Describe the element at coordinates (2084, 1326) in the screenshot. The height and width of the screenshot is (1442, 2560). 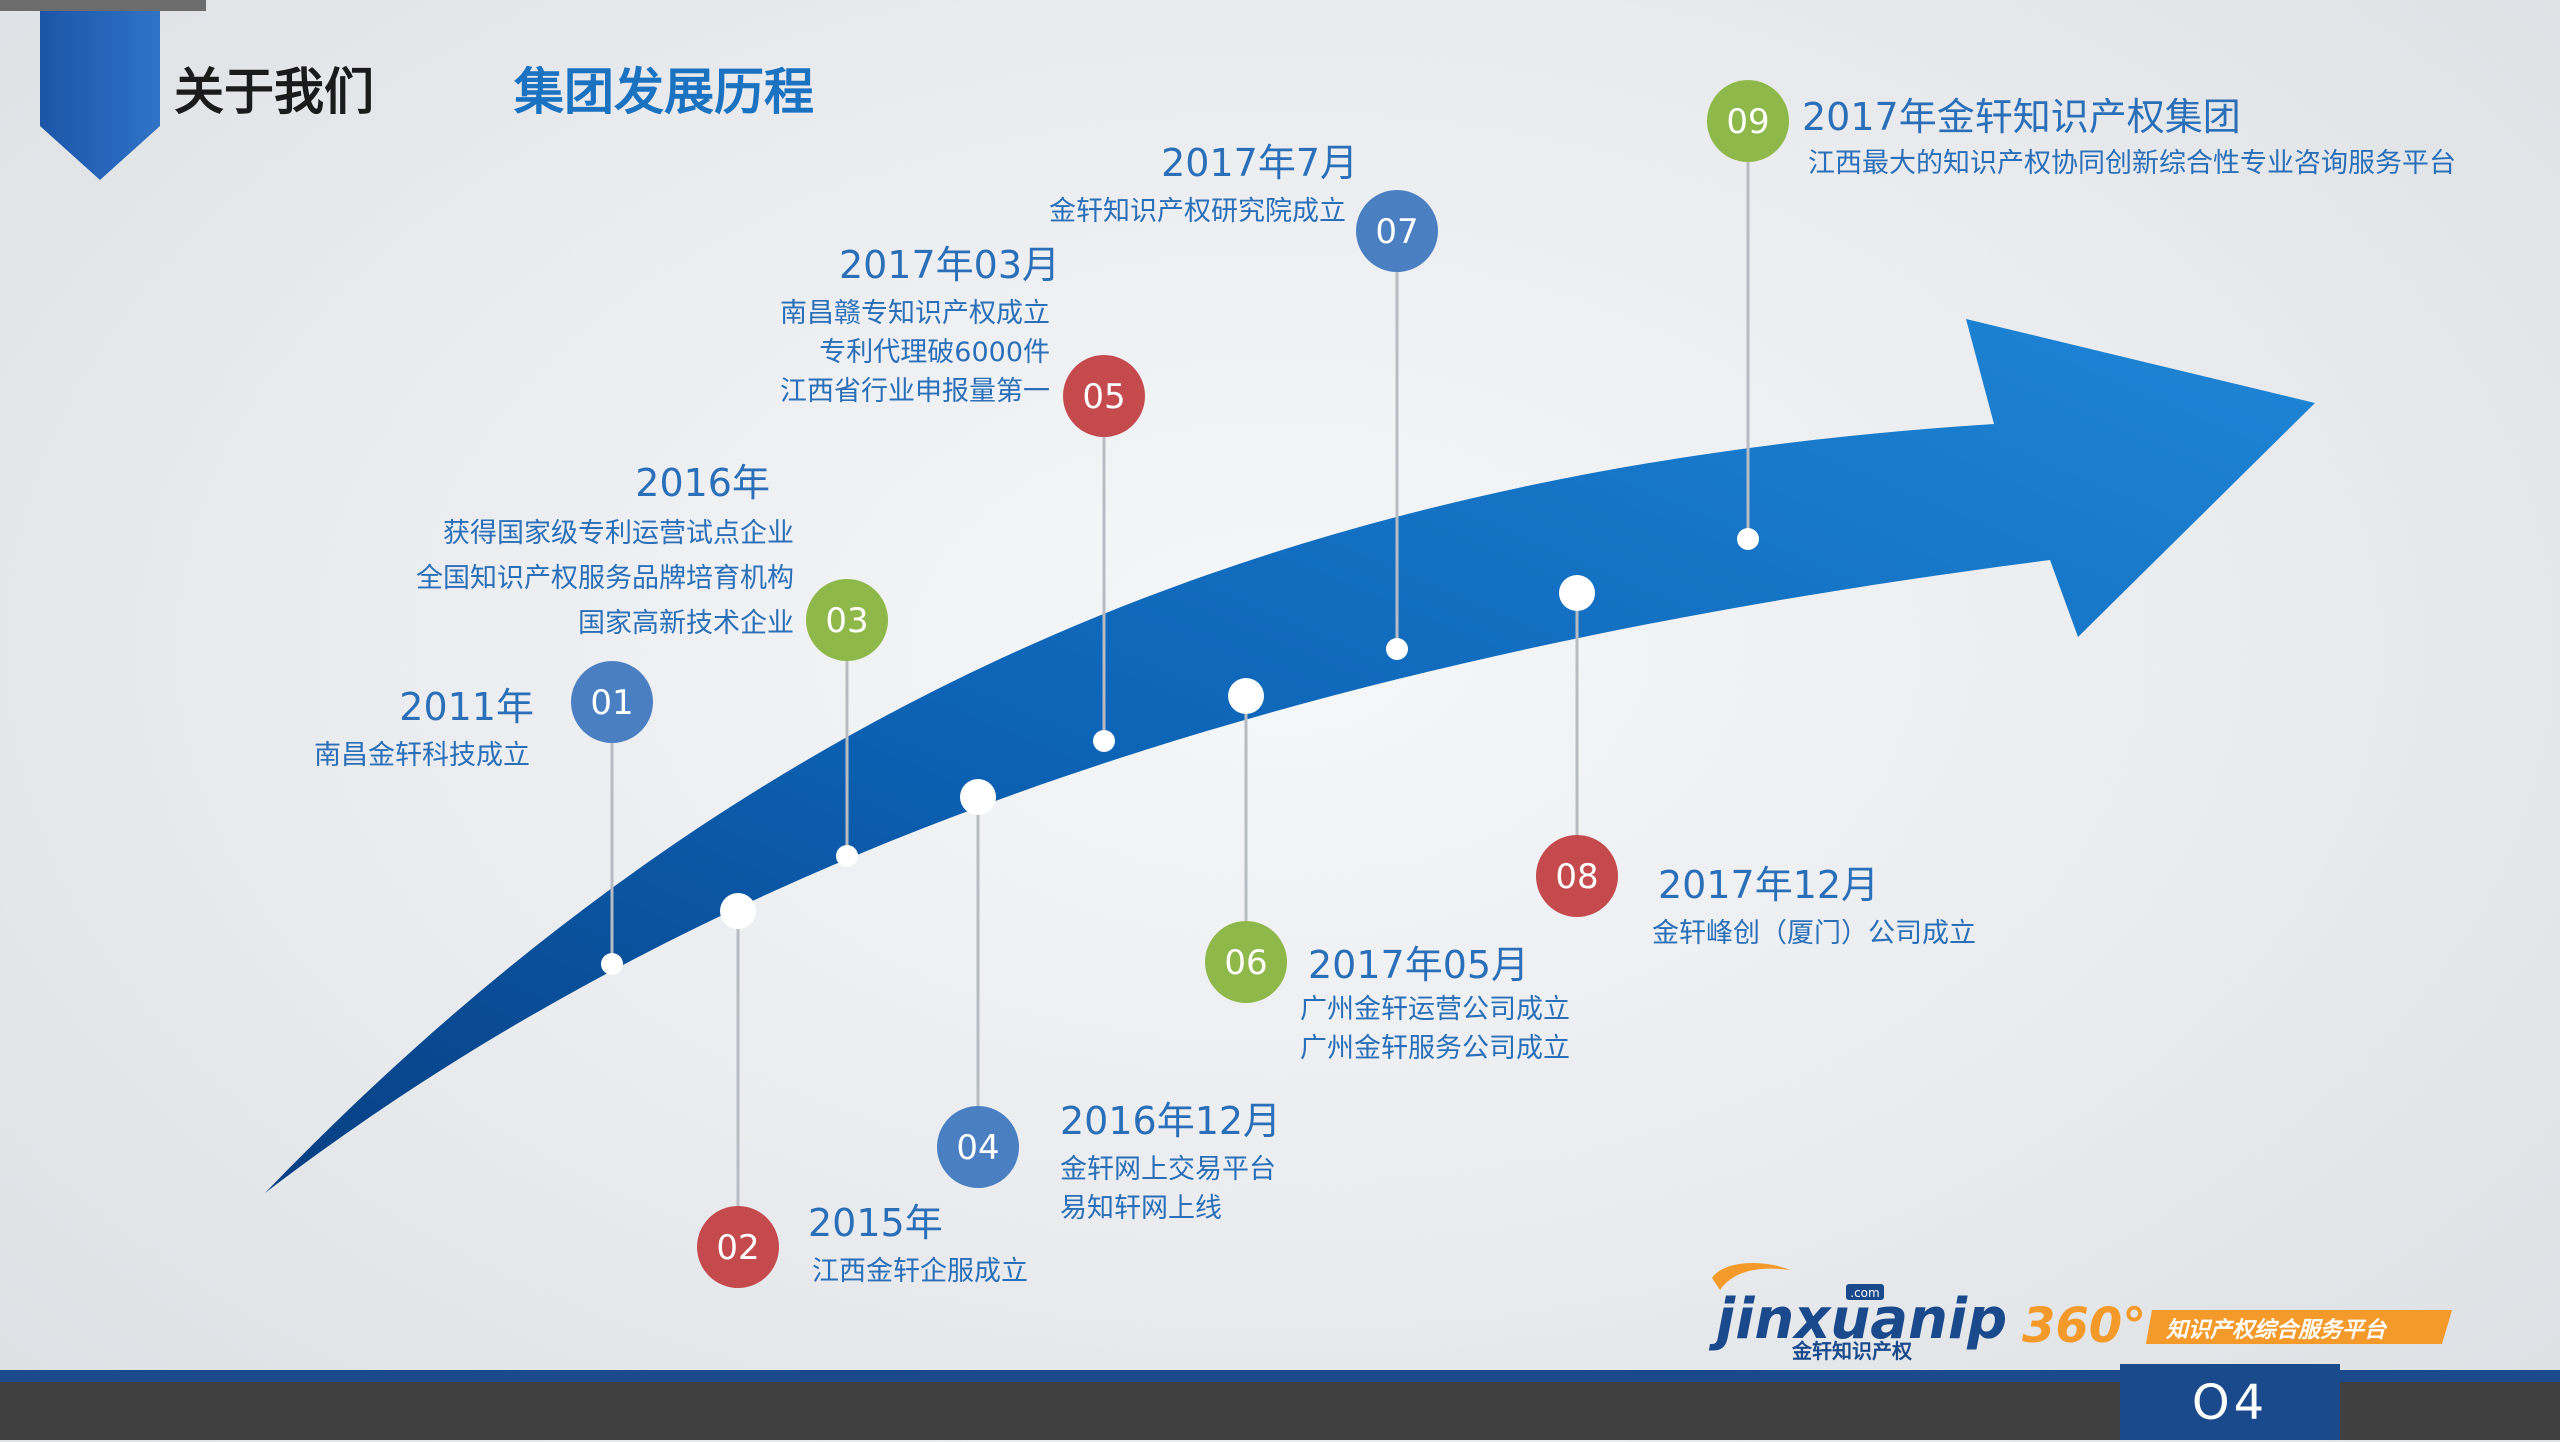
I see `badge-number: 360°` at that location.